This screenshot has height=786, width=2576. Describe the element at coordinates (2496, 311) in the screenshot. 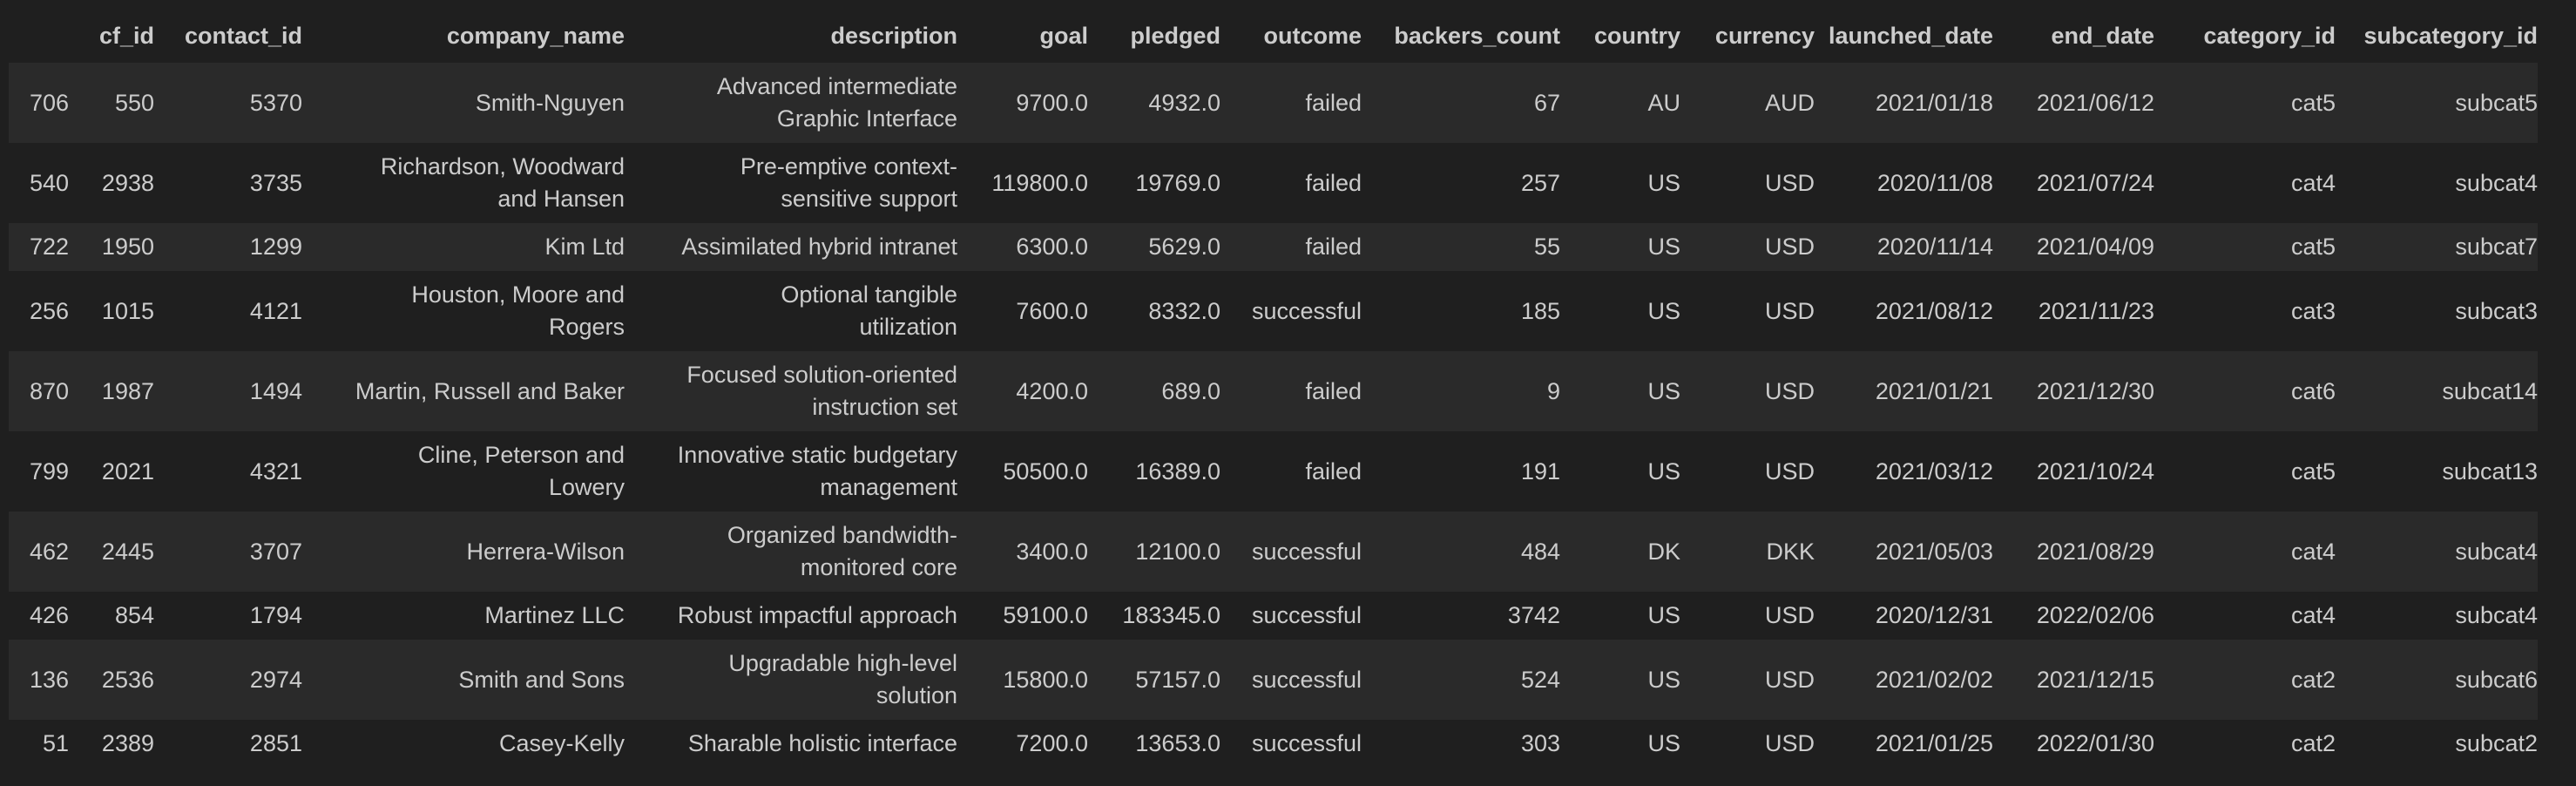

I see `cell-subcategory-id: subcat3` at that location.